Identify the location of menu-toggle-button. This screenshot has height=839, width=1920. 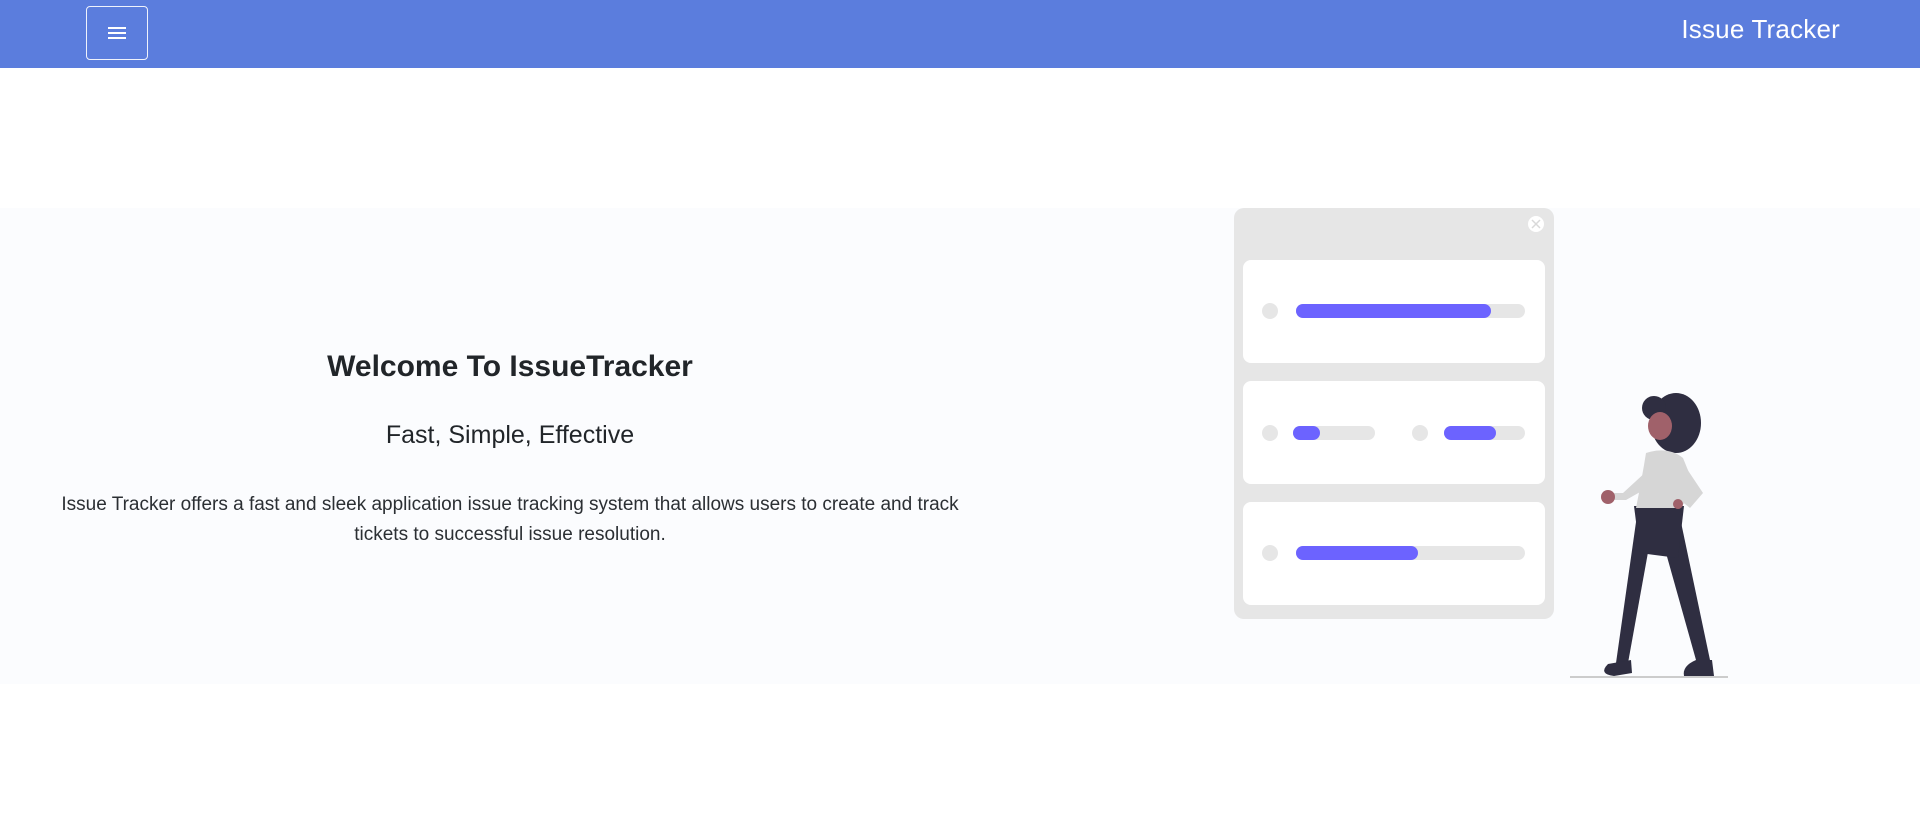
(117, 33).